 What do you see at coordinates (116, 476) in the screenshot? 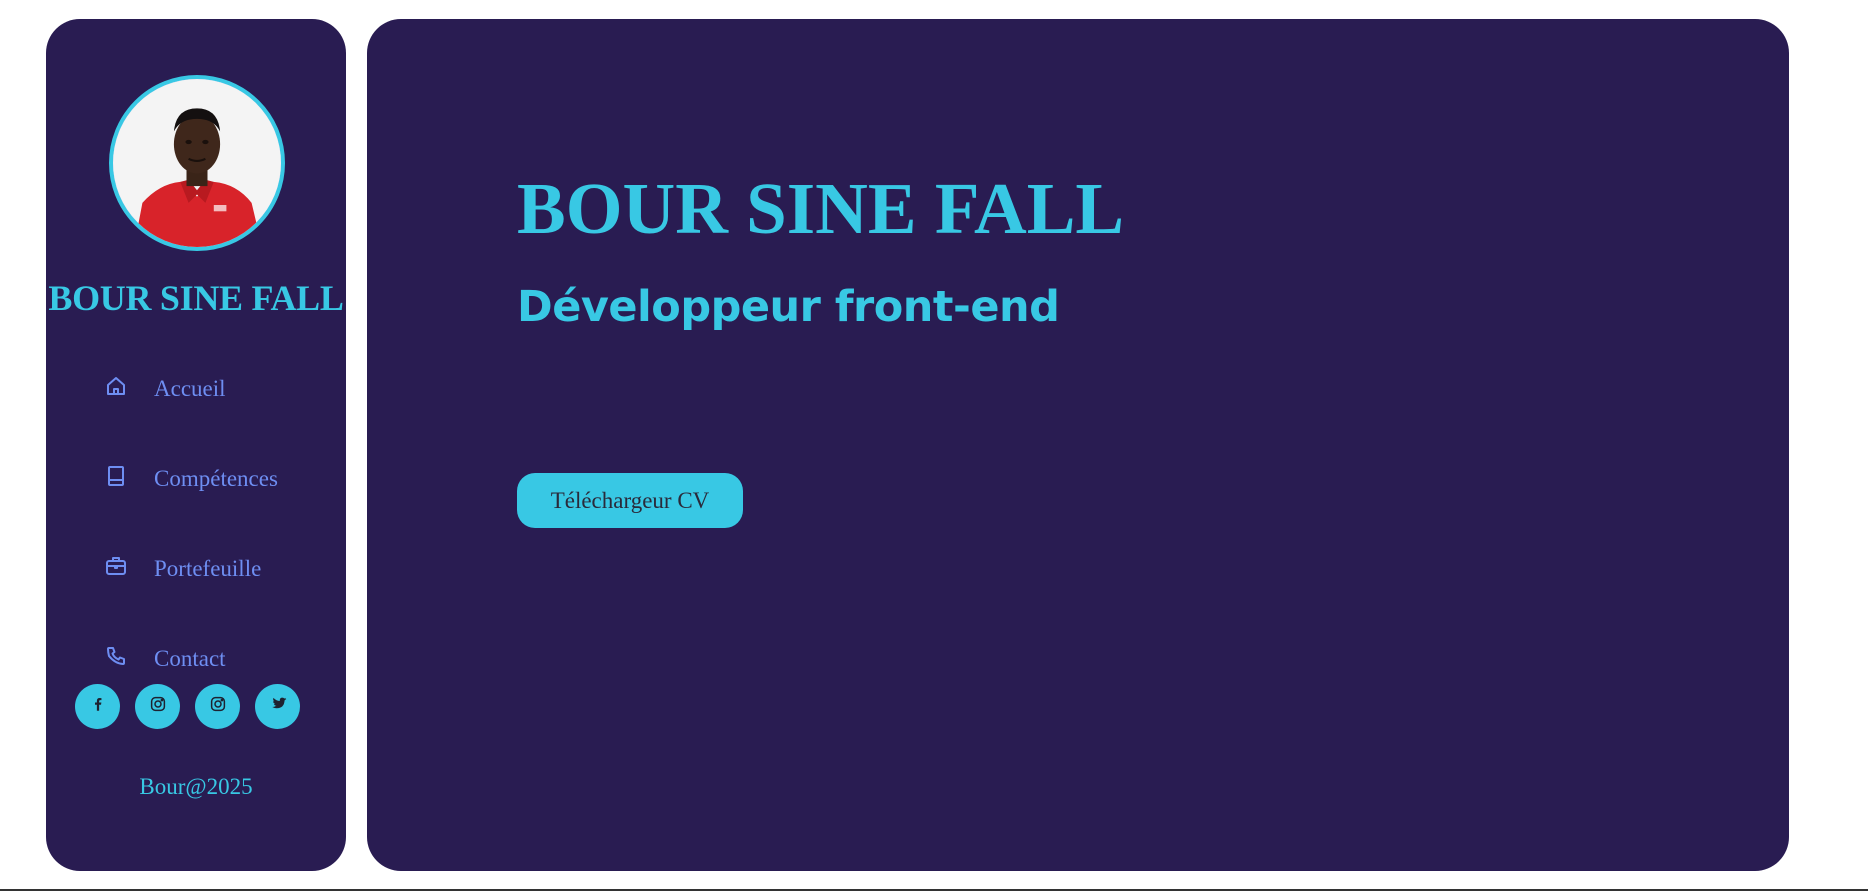
I see `book-icon` at bounding box center [116, 476].